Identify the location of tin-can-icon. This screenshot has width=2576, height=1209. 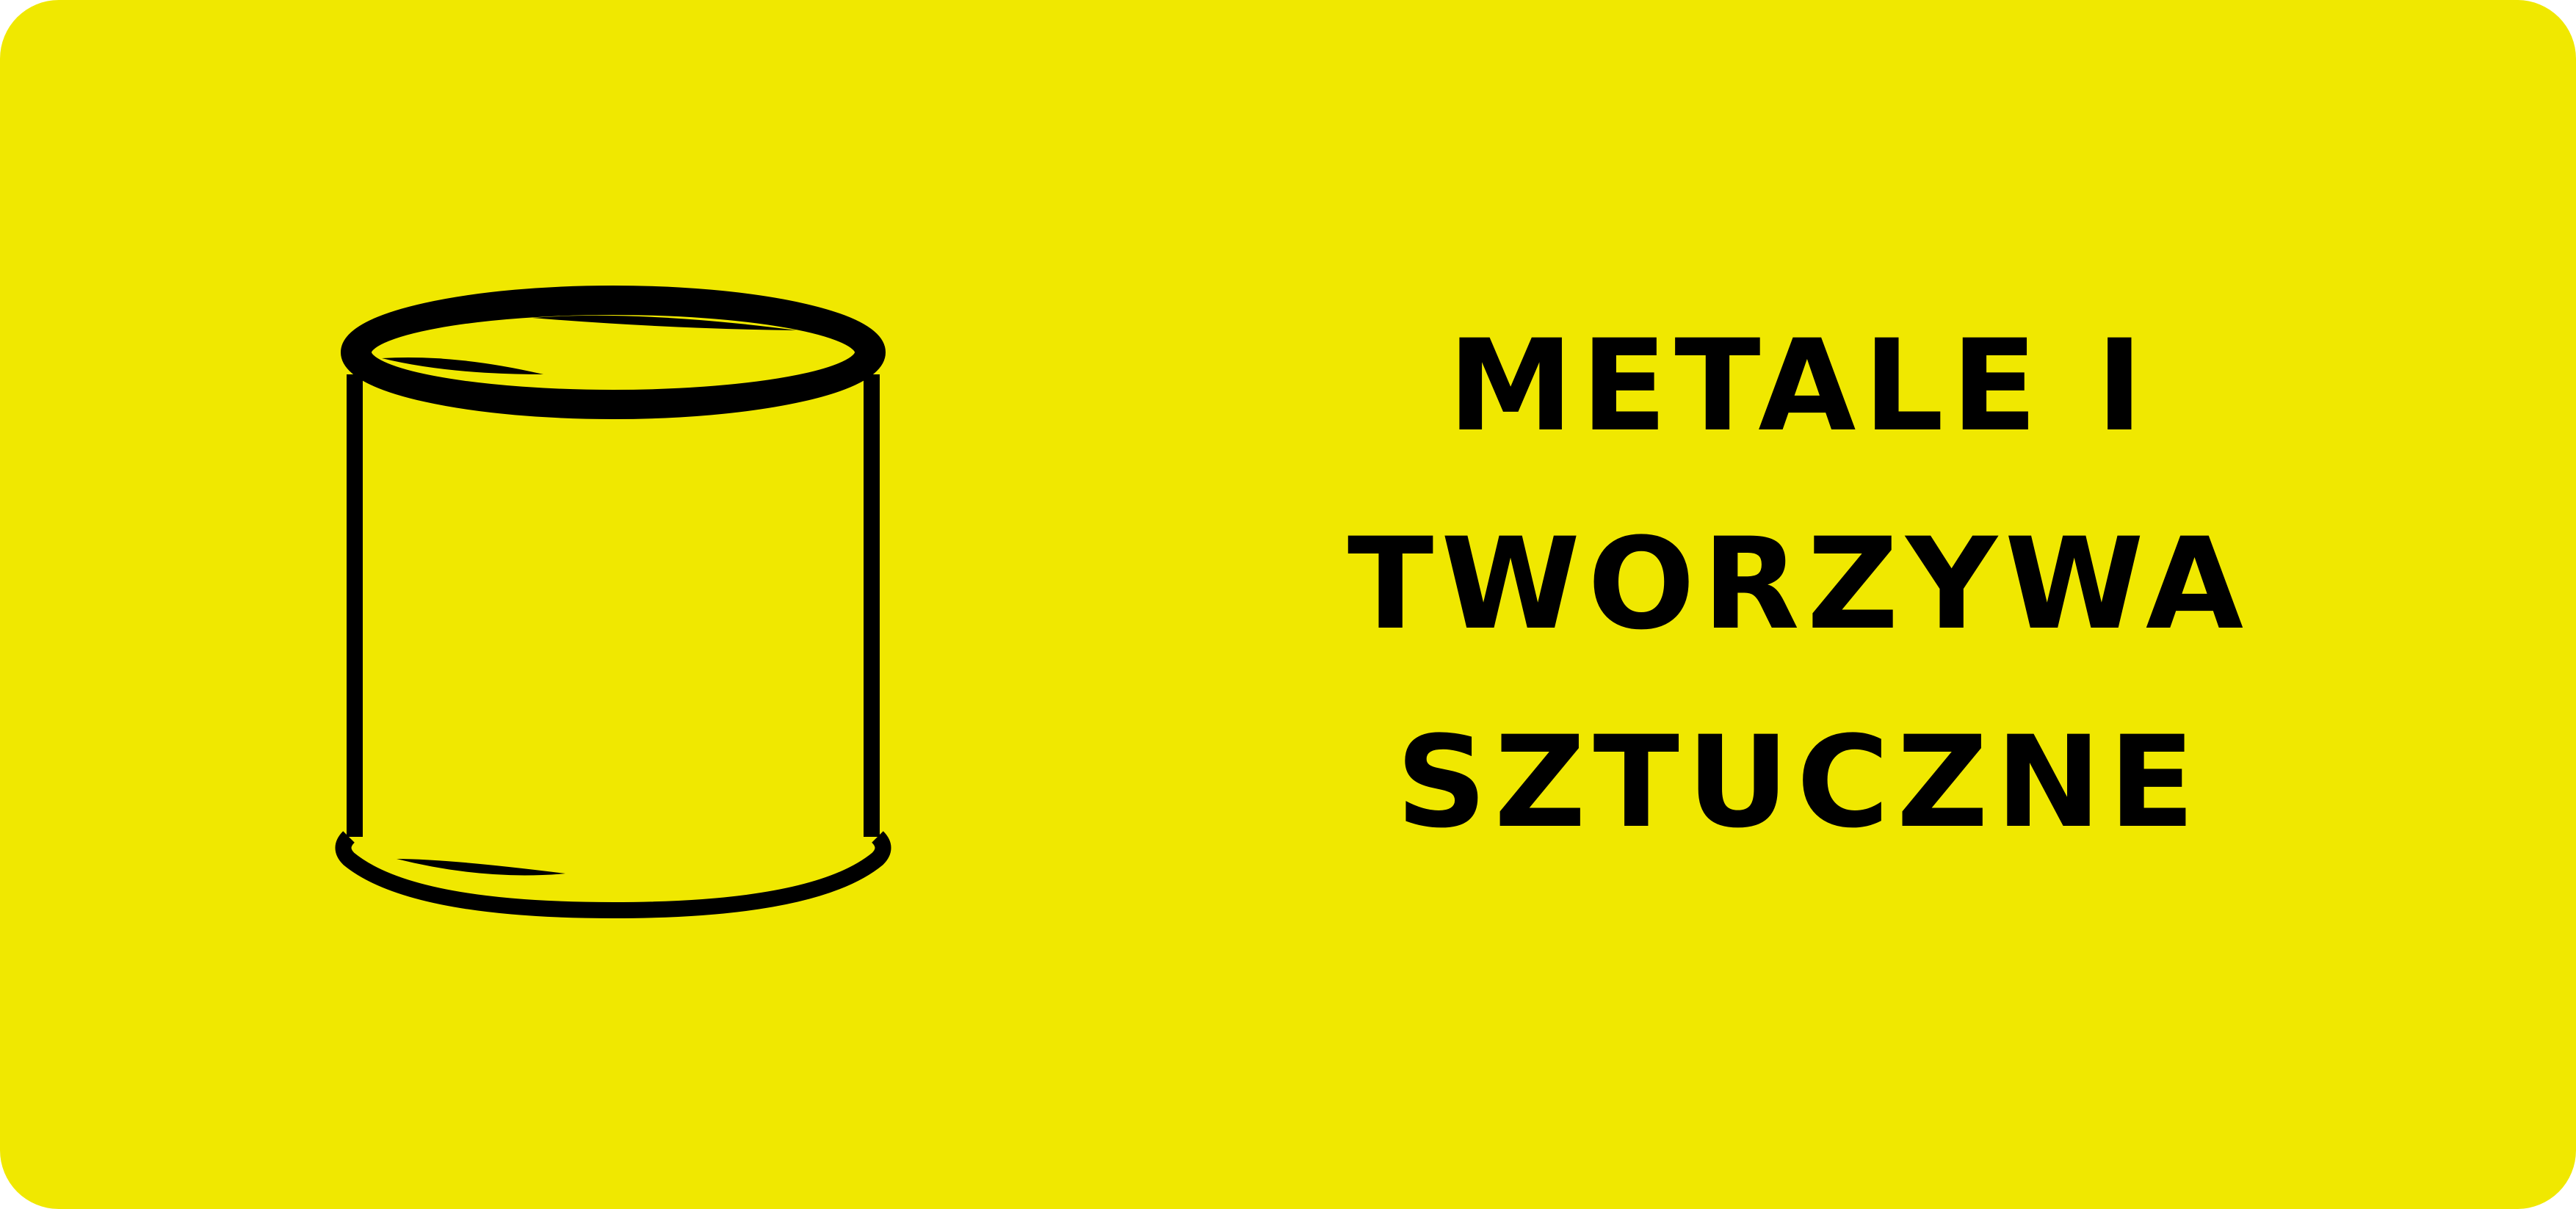
(613, 602).